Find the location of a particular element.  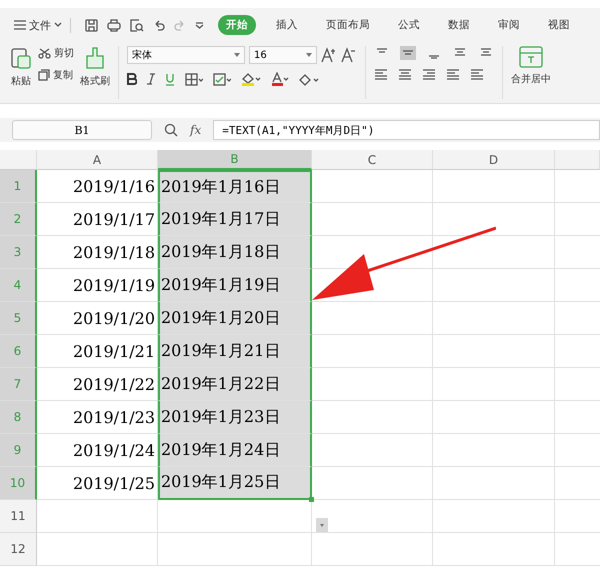

table-cell: 2019年1月19日 is located at coordinates (235, 285).